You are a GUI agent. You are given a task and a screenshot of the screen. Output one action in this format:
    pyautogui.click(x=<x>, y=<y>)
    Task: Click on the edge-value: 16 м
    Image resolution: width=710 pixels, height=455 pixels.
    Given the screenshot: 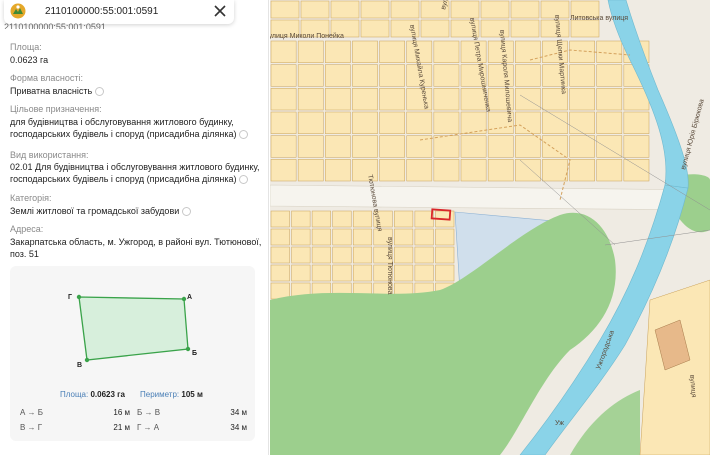 What is the action you would take?
    pyautogui.click(x=121, y=412)
    